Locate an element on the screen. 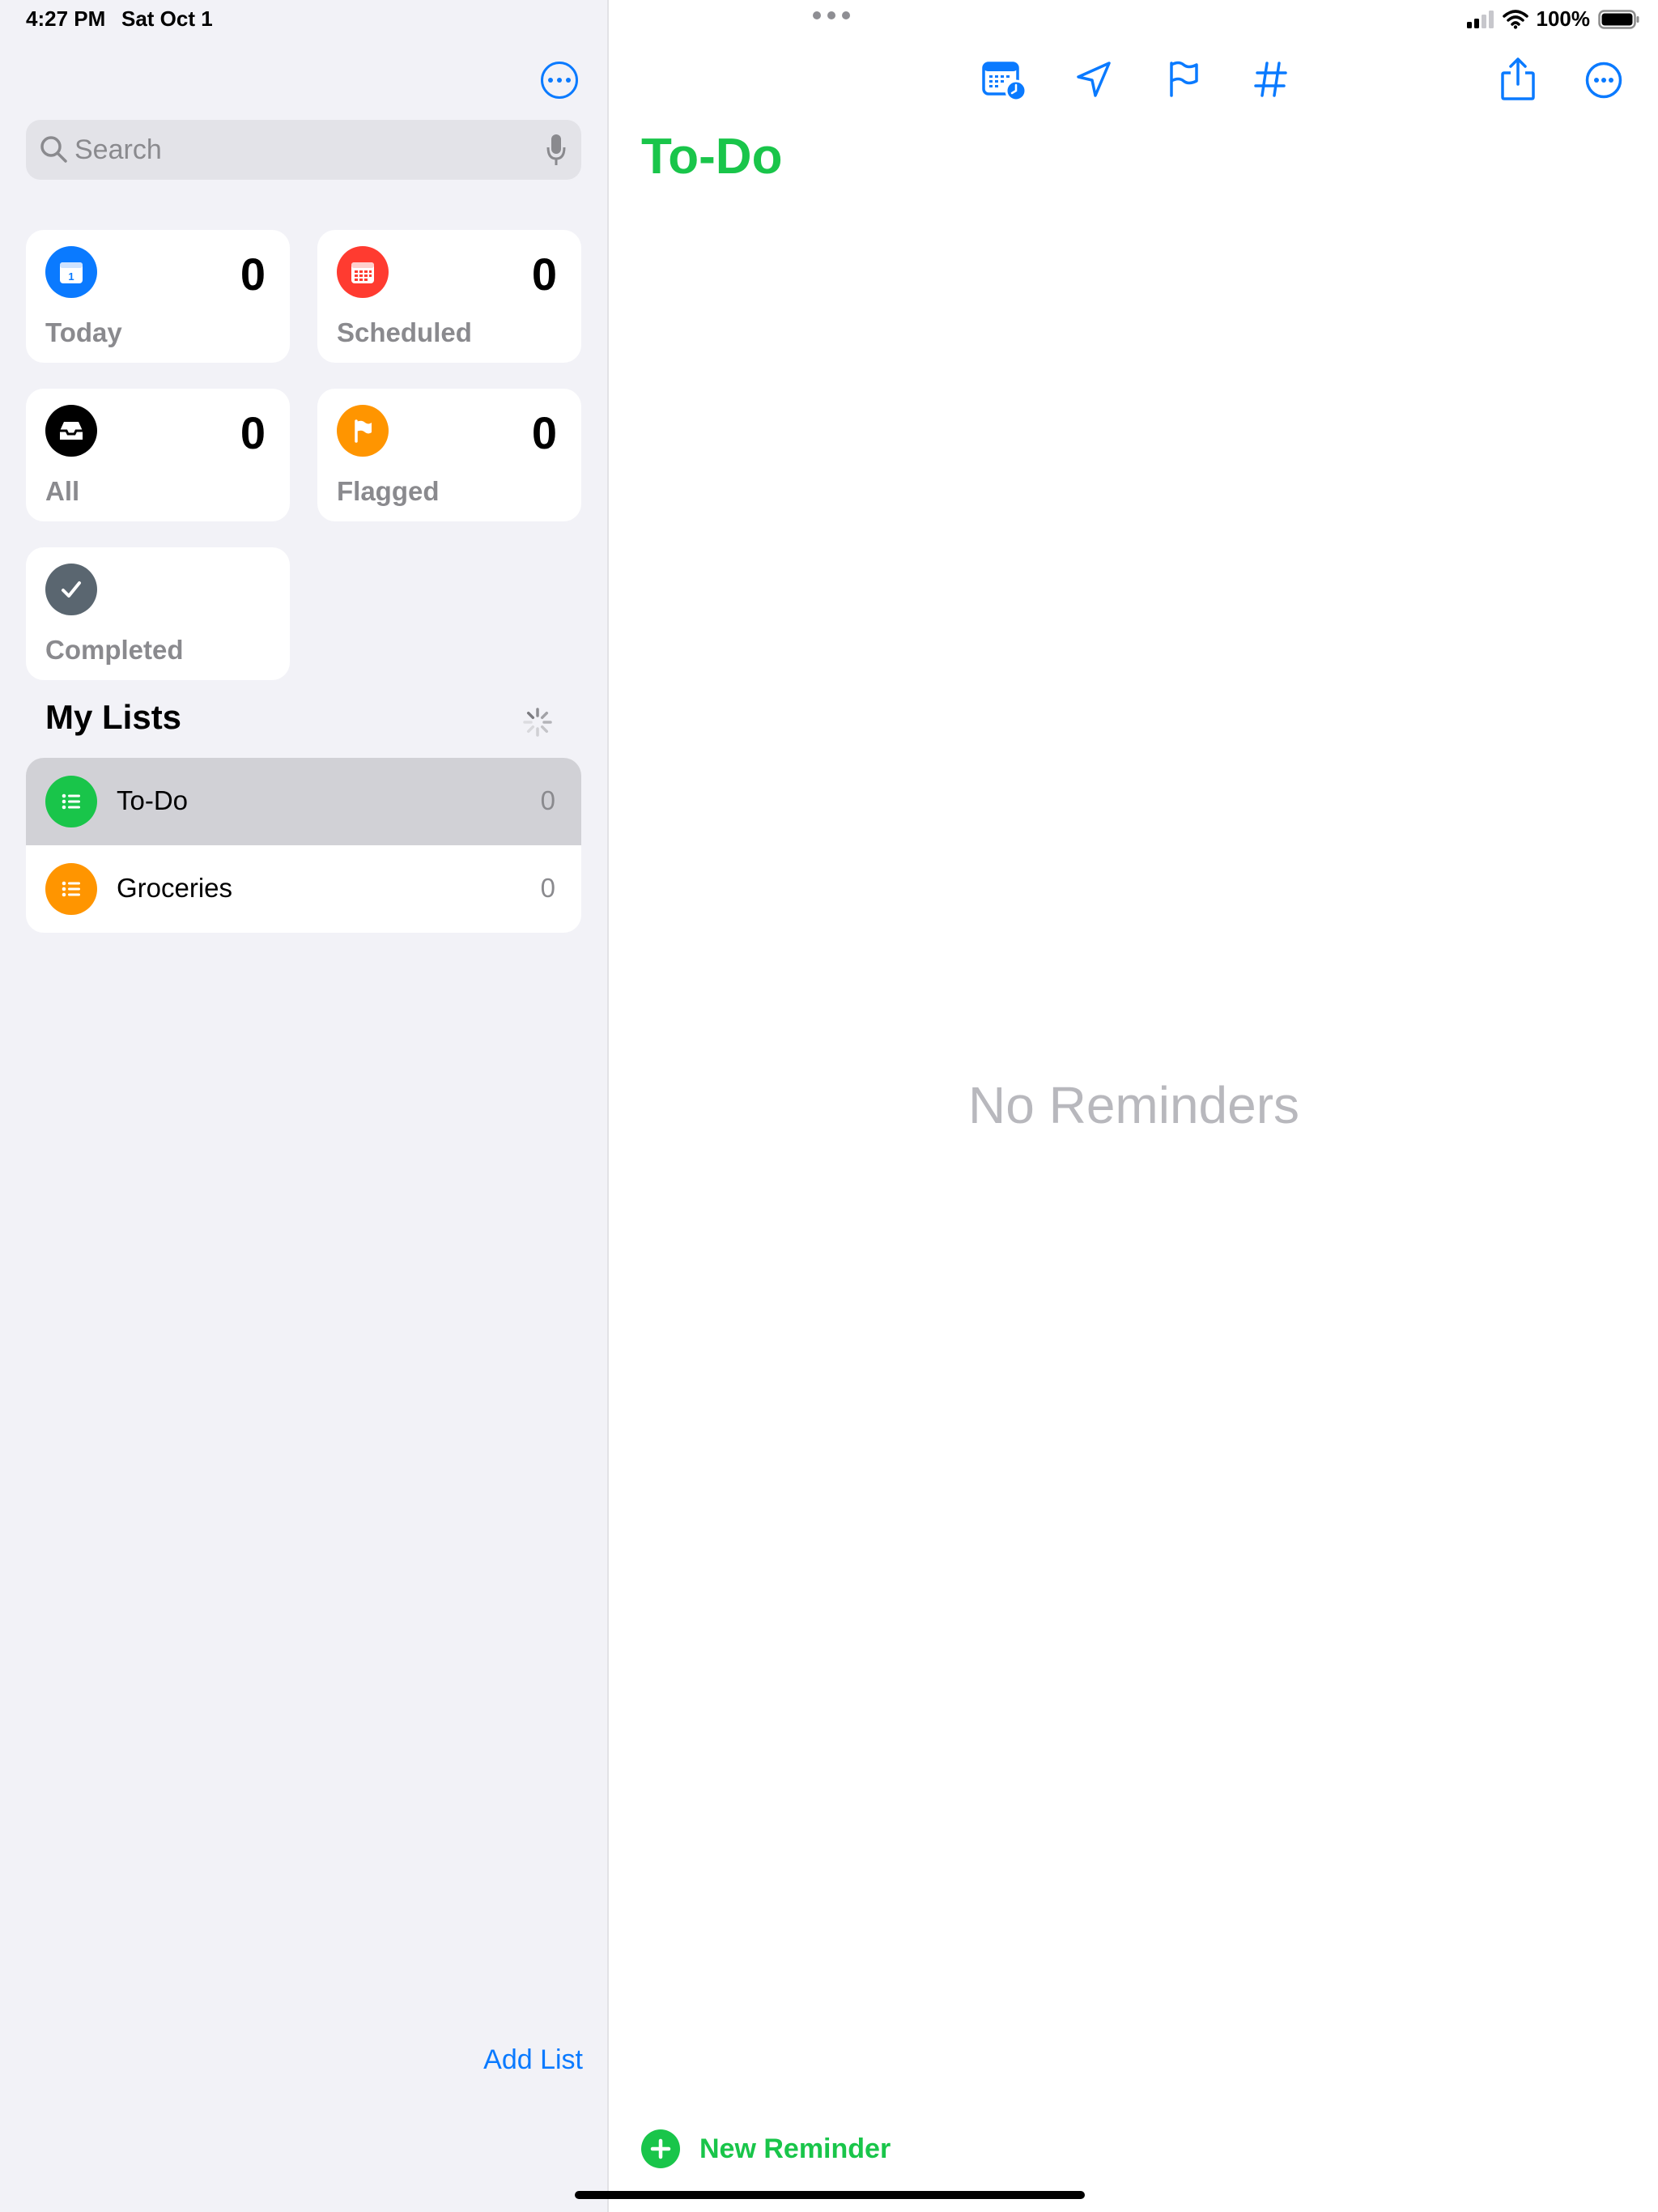 The image size is (1658, 2212). flagged-count: 0 is located at coordinates (544, 433).